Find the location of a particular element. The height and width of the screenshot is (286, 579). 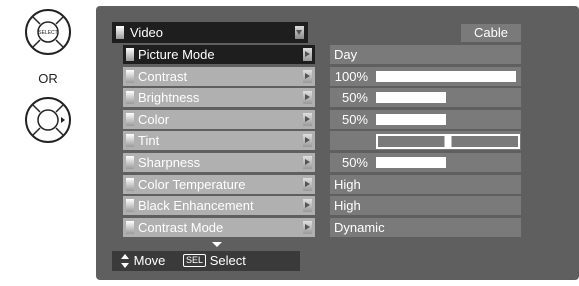

scroll-down-arrow-icon is located at coordinates (217, 244).